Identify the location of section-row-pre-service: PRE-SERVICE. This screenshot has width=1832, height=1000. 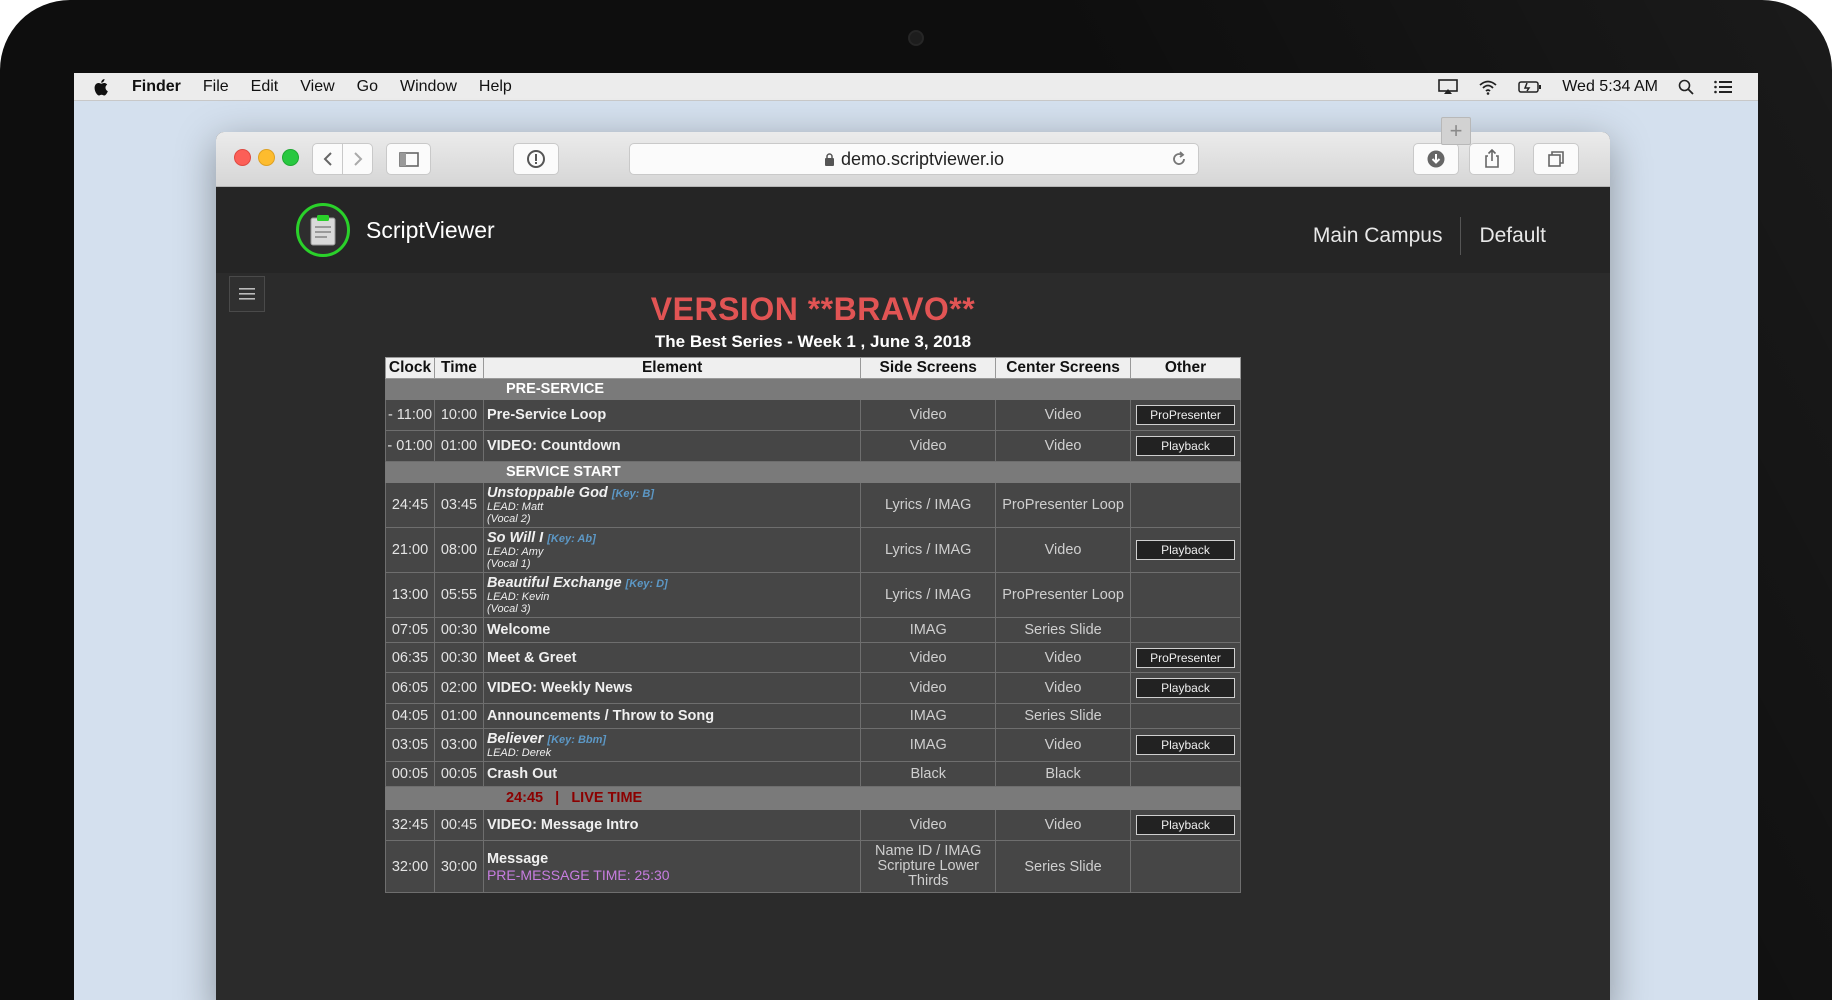
(813, 389).